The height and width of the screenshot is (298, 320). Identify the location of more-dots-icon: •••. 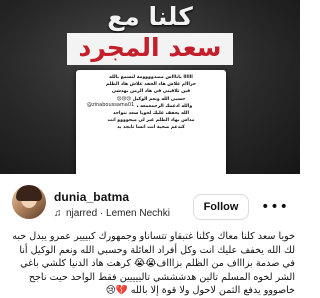
(274, 207).